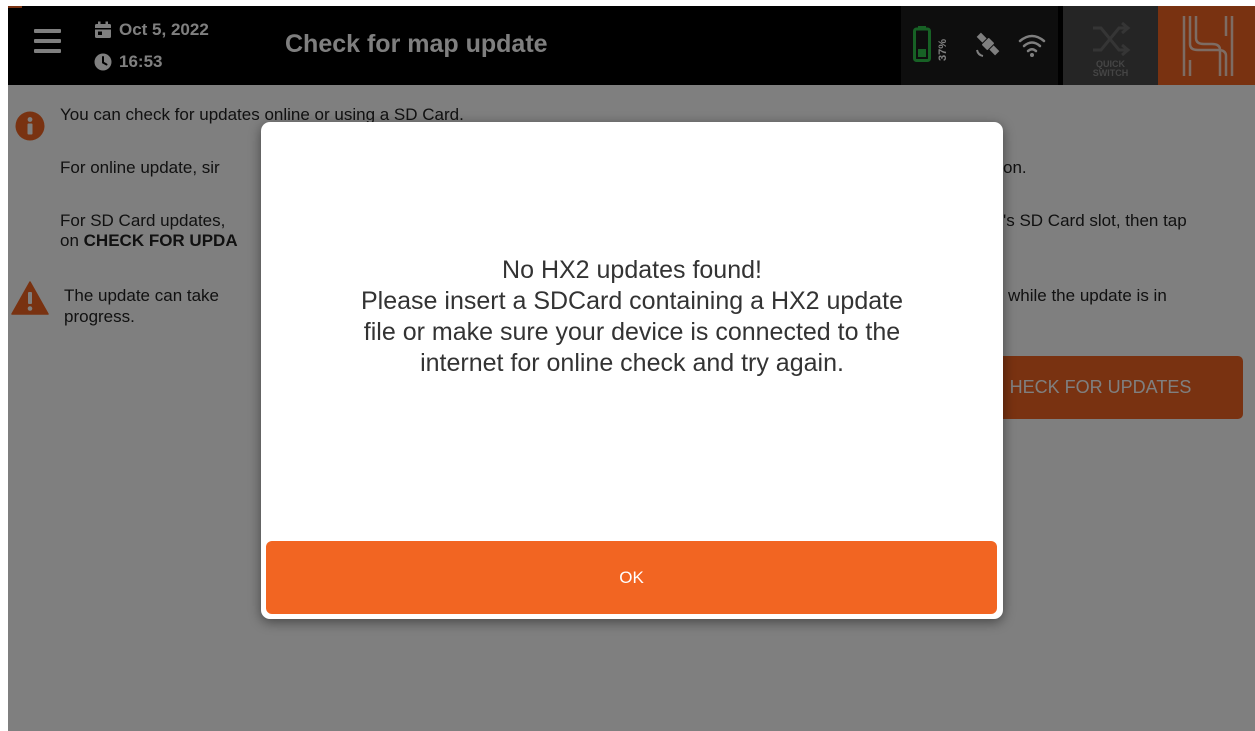 This screenshot has width=1255, height=731. I want to click on dialog-message-line: No HX2 updates found!, so click(632, 270).